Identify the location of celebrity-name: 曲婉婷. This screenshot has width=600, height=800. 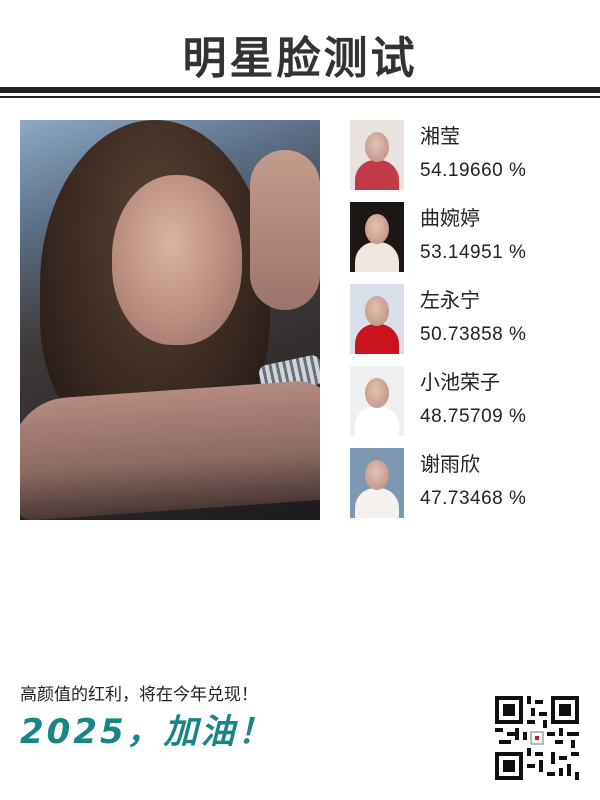
(450, 218).